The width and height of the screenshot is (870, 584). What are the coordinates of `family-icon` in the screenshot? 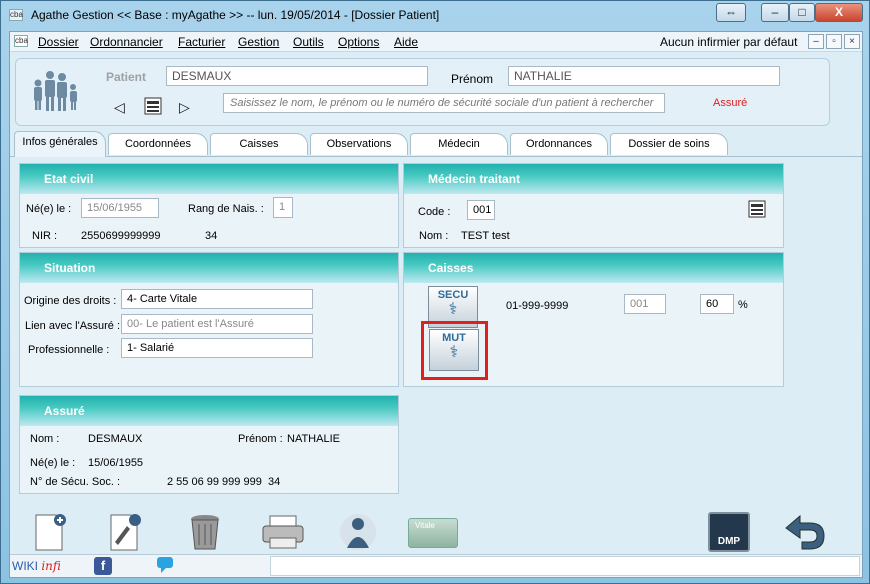 It's located at (55, 91).